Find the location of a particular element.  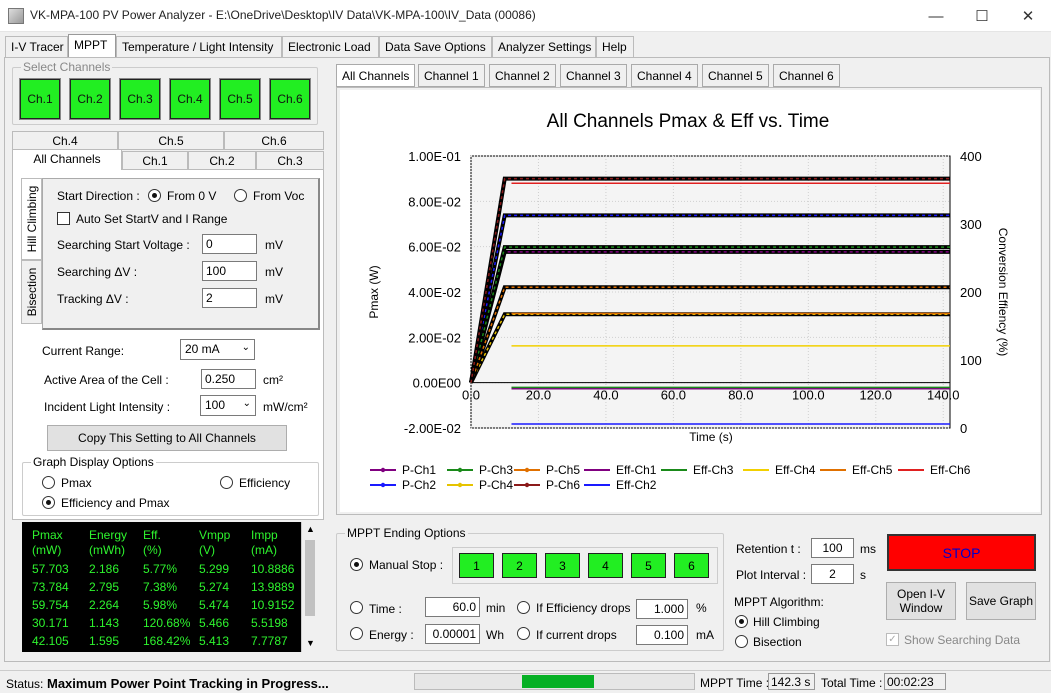

open-iv-window-button: Open I-V Window is located at coordinates (921, 601).